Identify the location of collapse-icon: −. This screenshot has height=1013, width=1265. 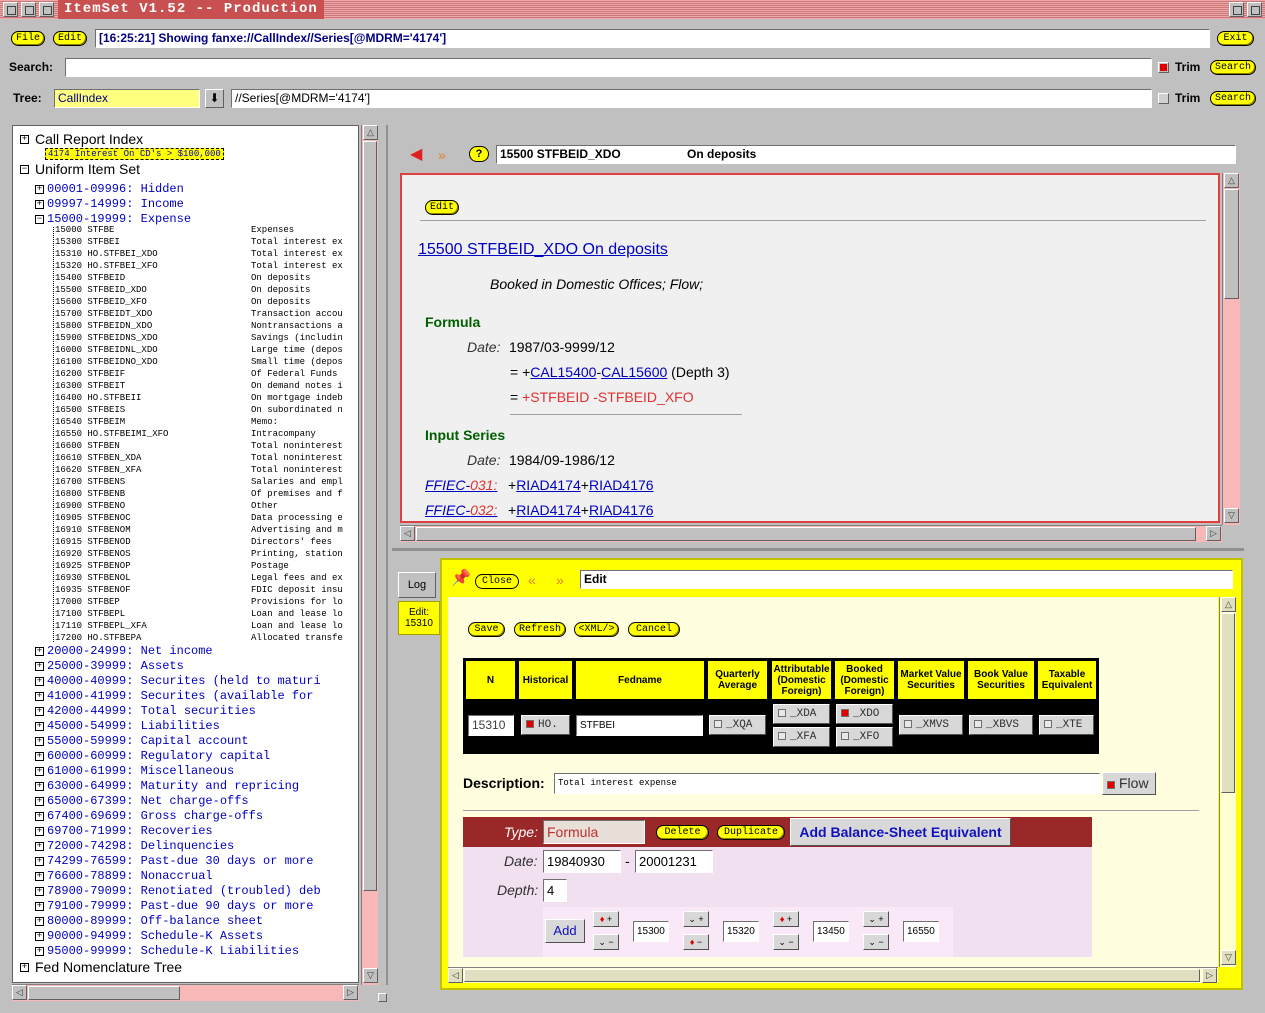
(24, 169).